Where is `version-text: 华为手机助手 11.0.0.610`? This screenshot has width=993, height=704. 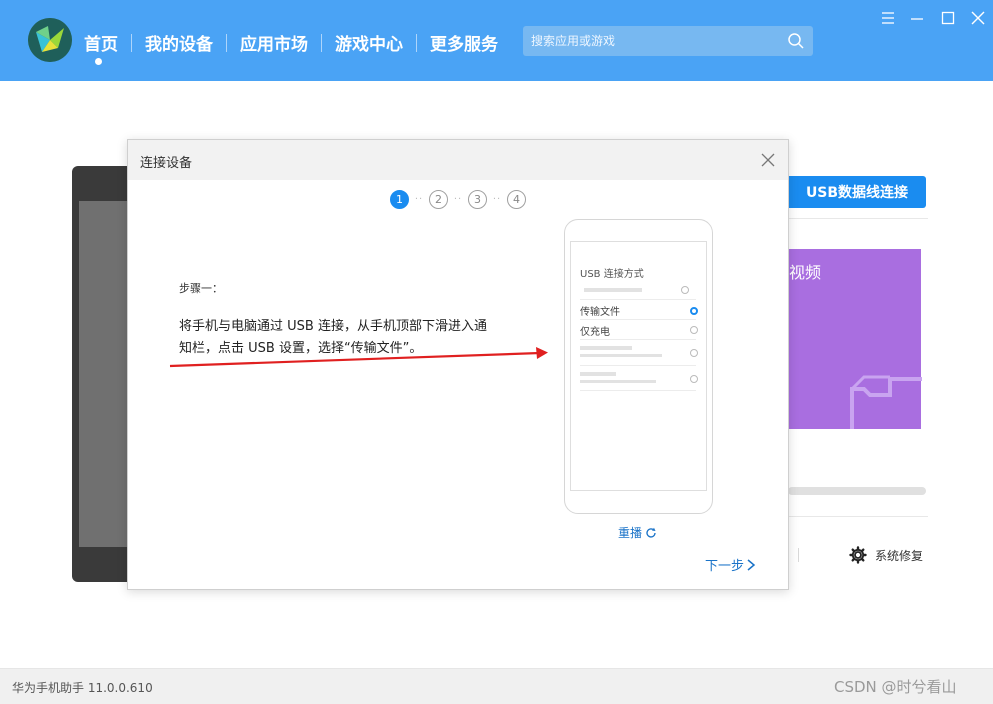
version-text: 华为手机助手 11.0.0.610 is located at coordinates (82, 688).